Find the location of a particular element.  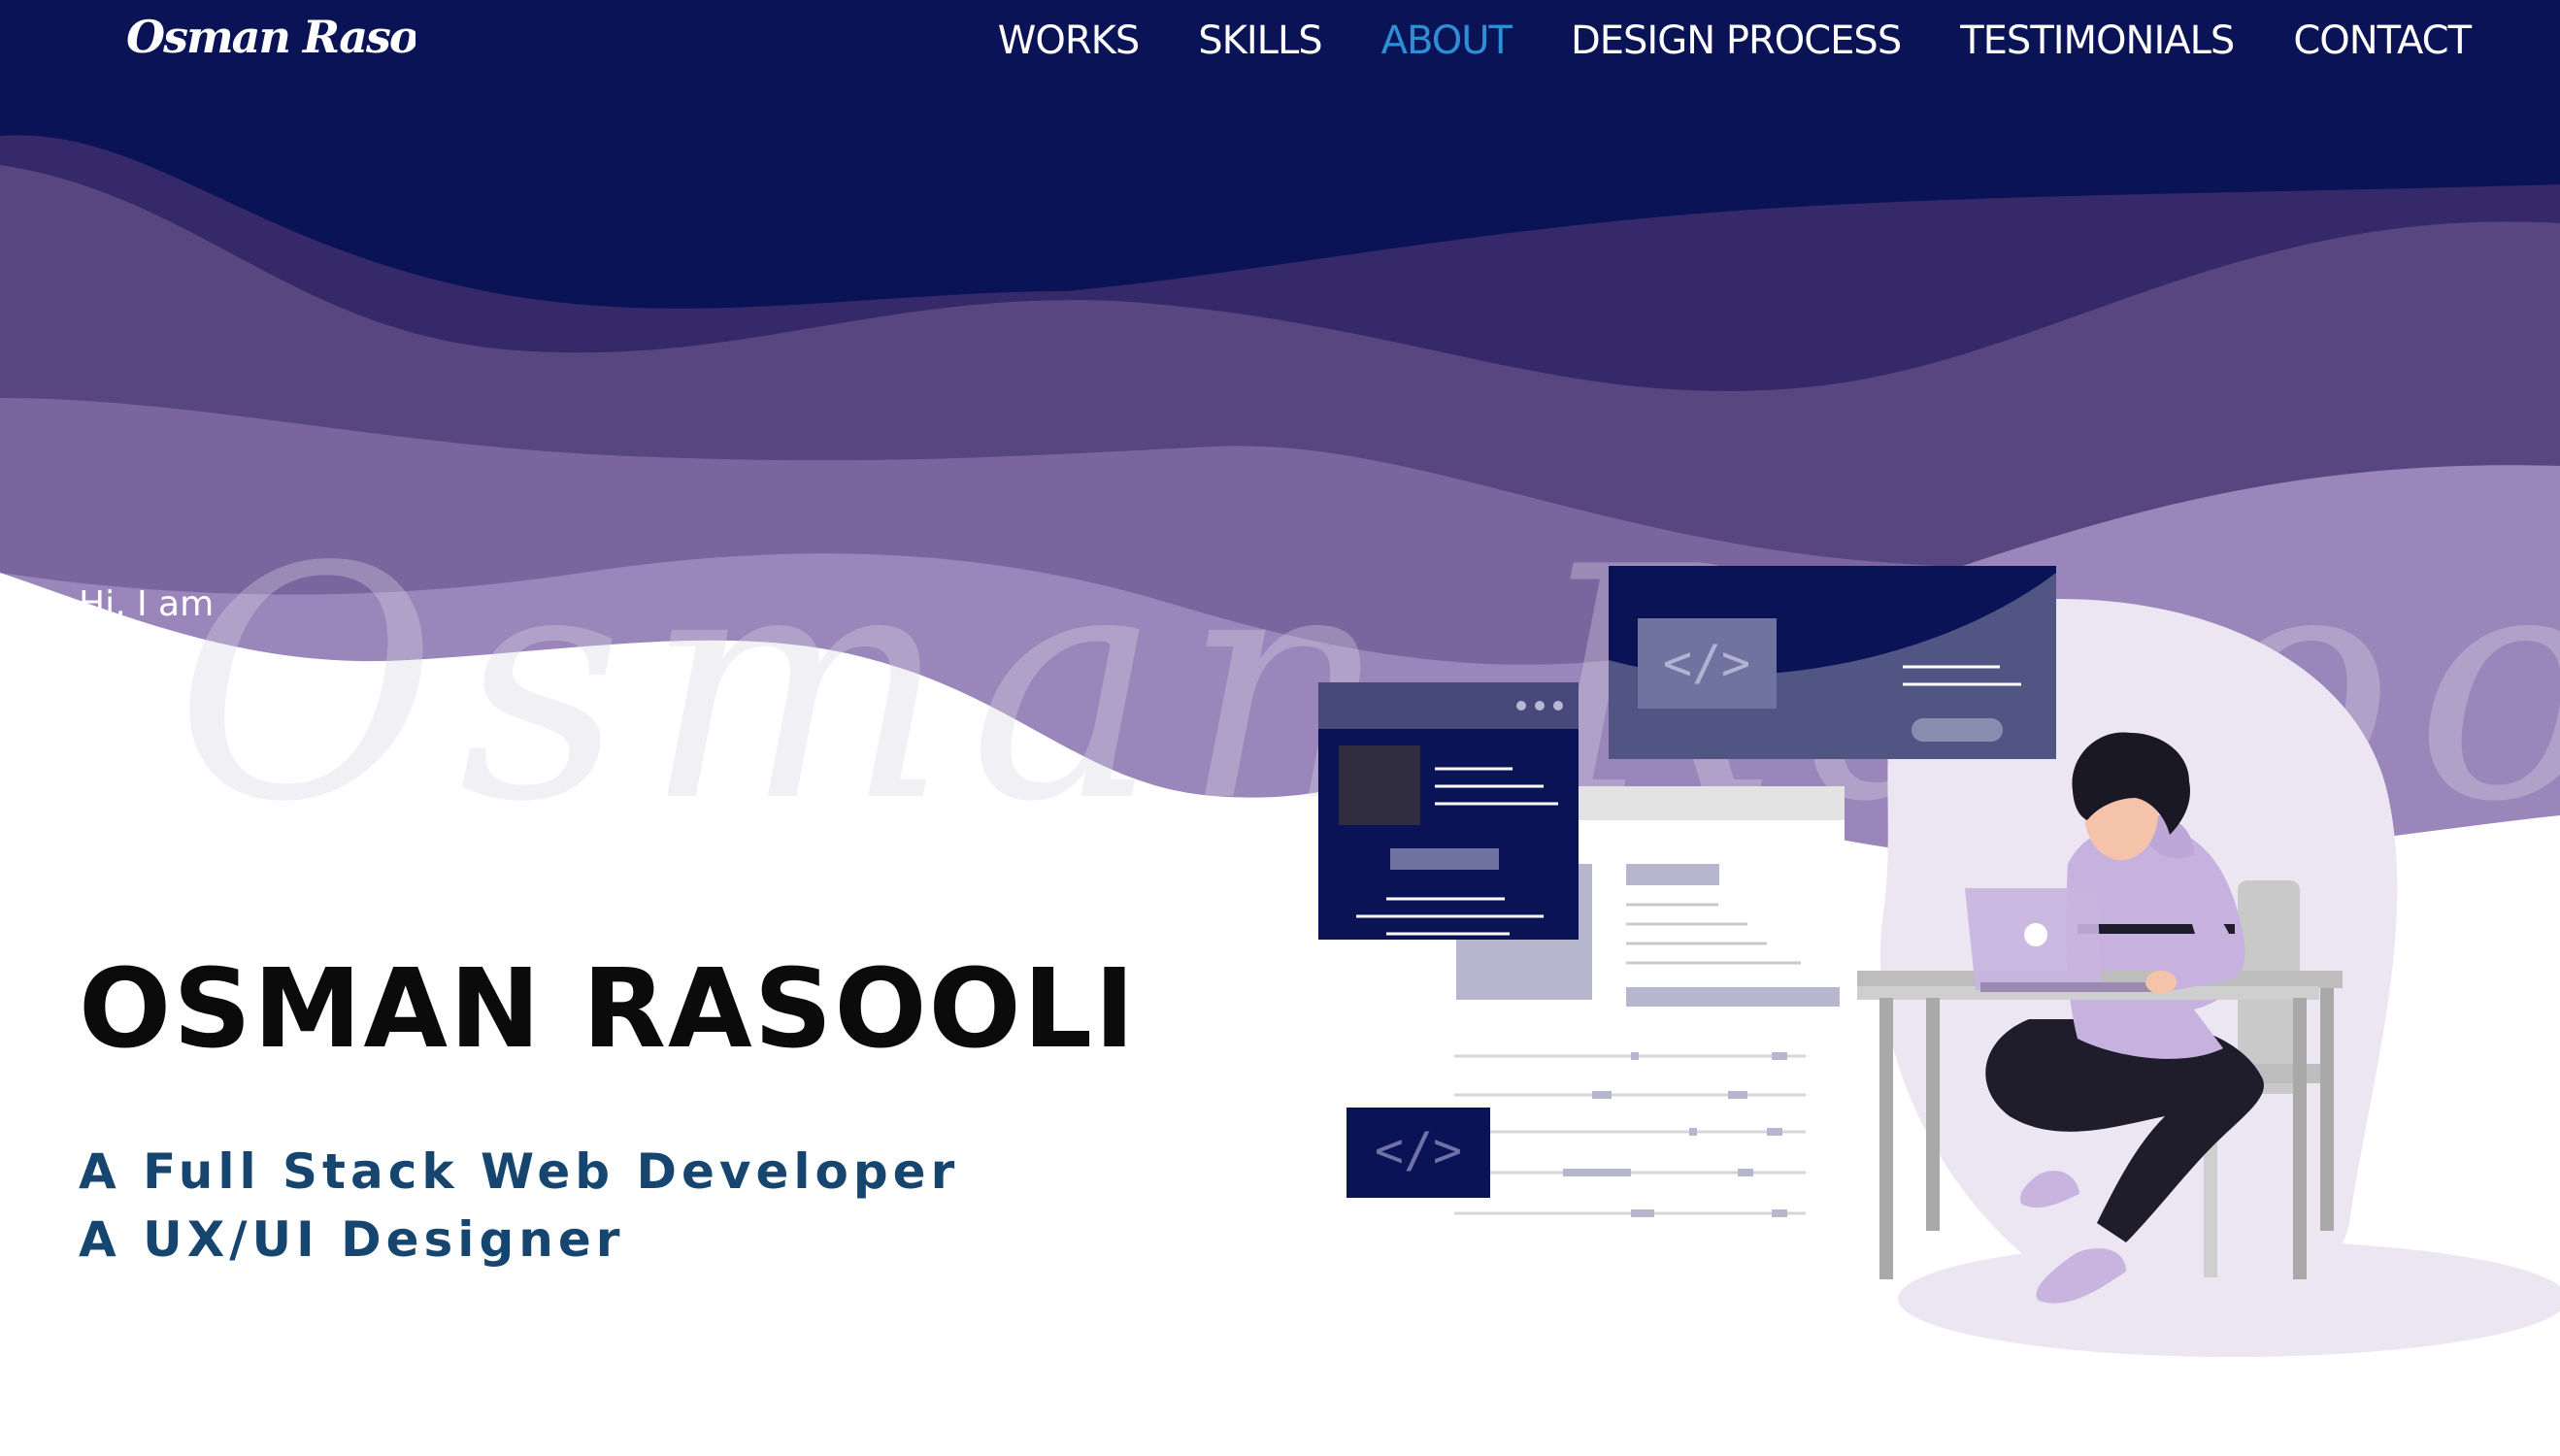

back-window-heading is located at coordinates (1672, 874).